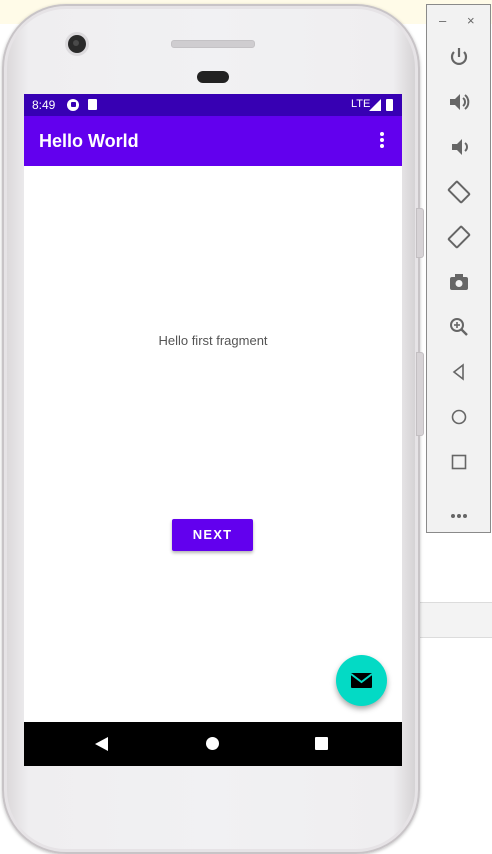 This screenshot has width=492, height=854. I want to click on volume-down-icon, so click(459, 147).